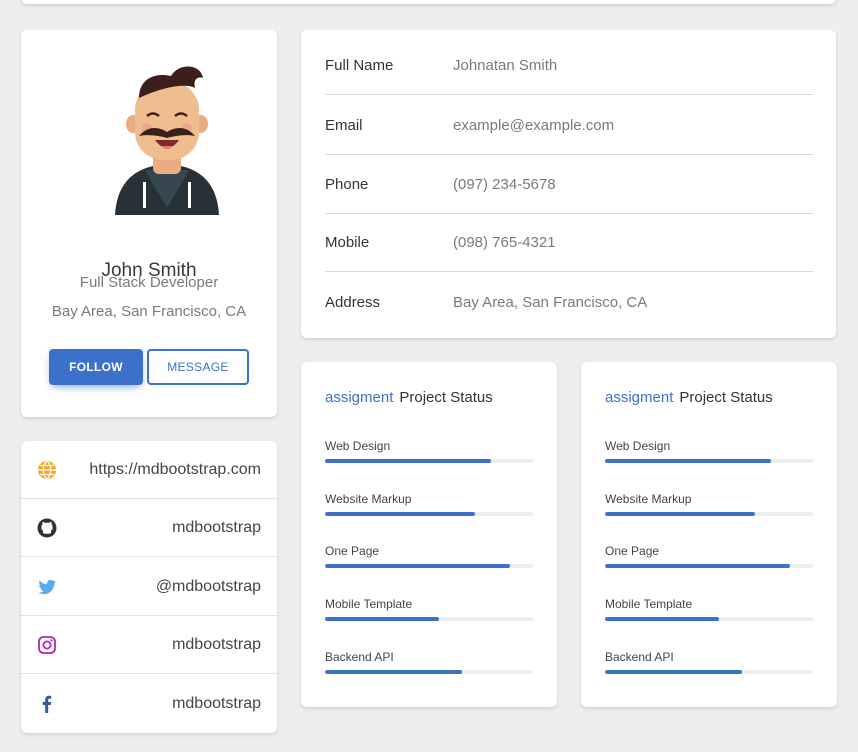 The width and height of the screenshot is (858, 752). What do you see at coordinates (359, 65) in the screenshot?
I see `info-label: Full Name` at bounding box center [359, 65].